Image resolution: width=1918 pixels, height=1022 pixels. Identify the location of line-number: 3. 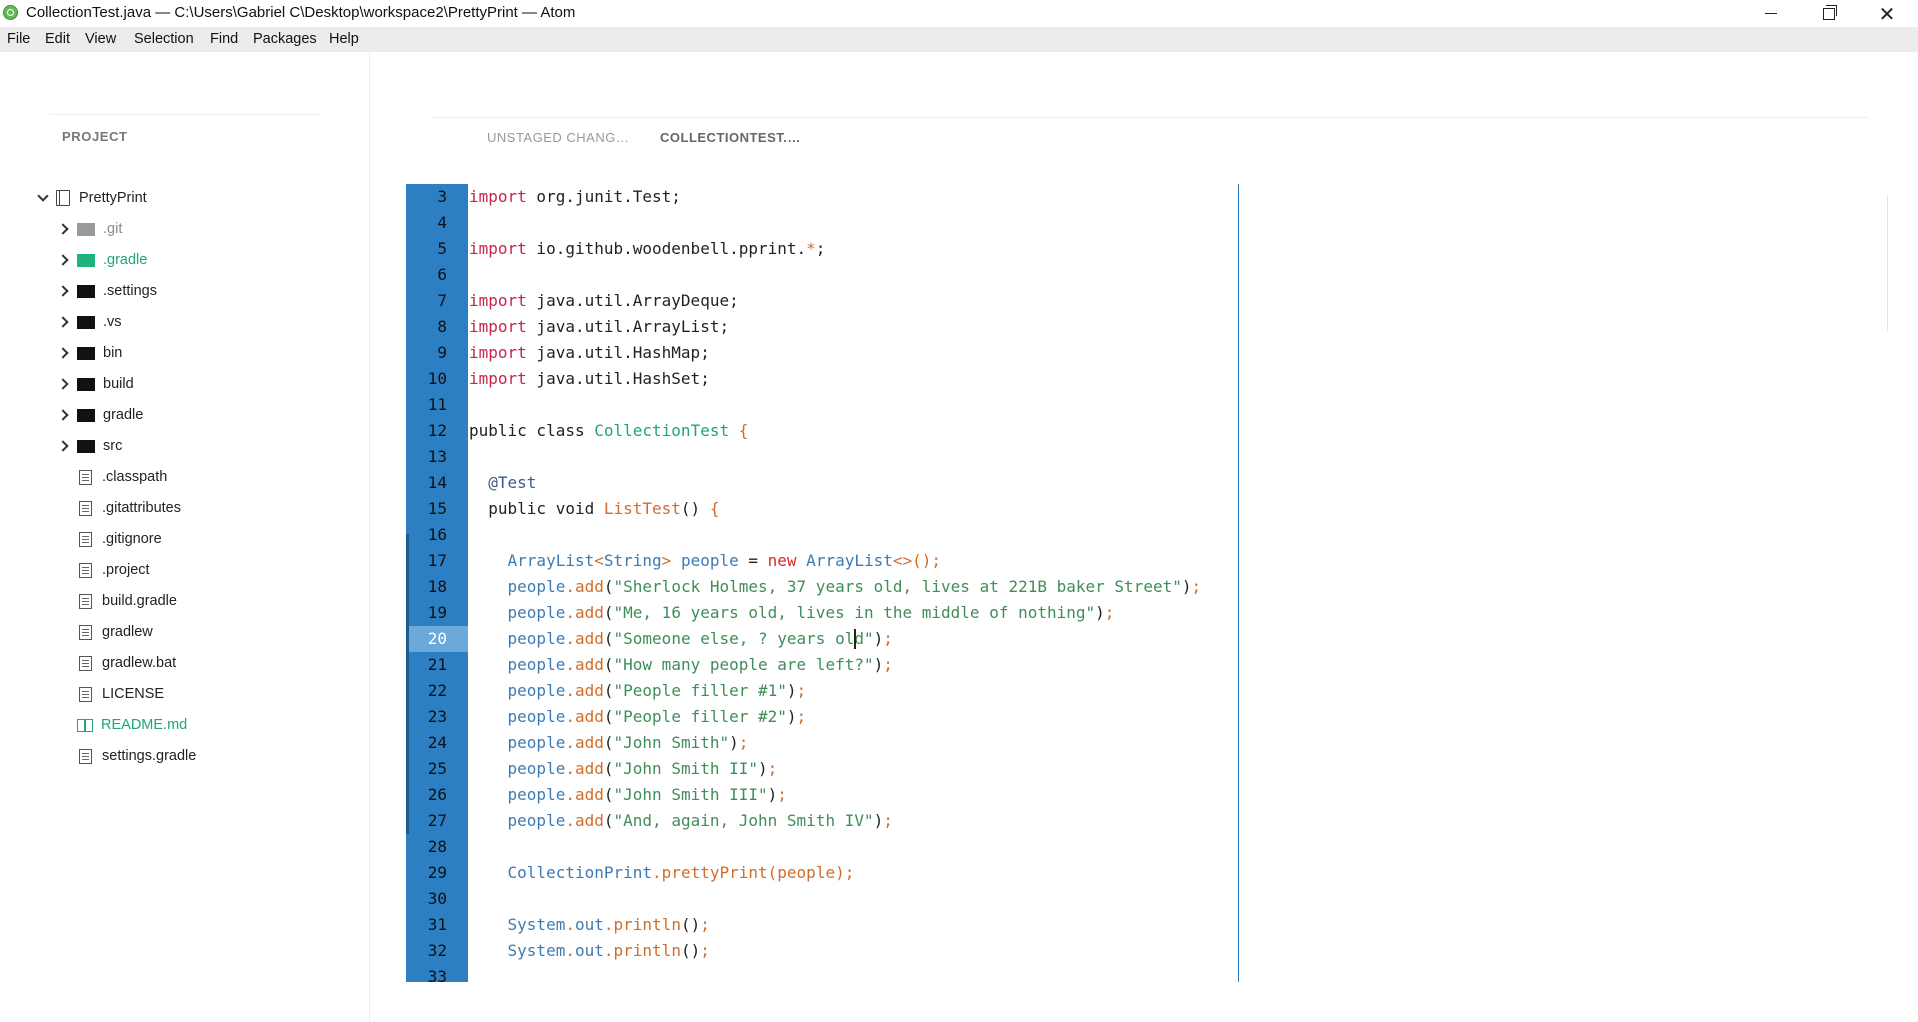
(437, 197).